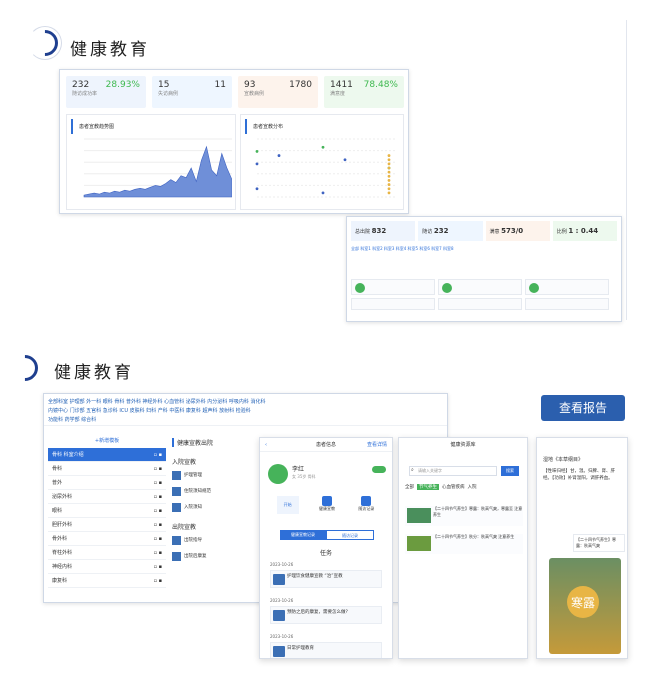 This screenshot has height=685, width=660. I want to click on task-list-title: 任务, so click(325, 553).